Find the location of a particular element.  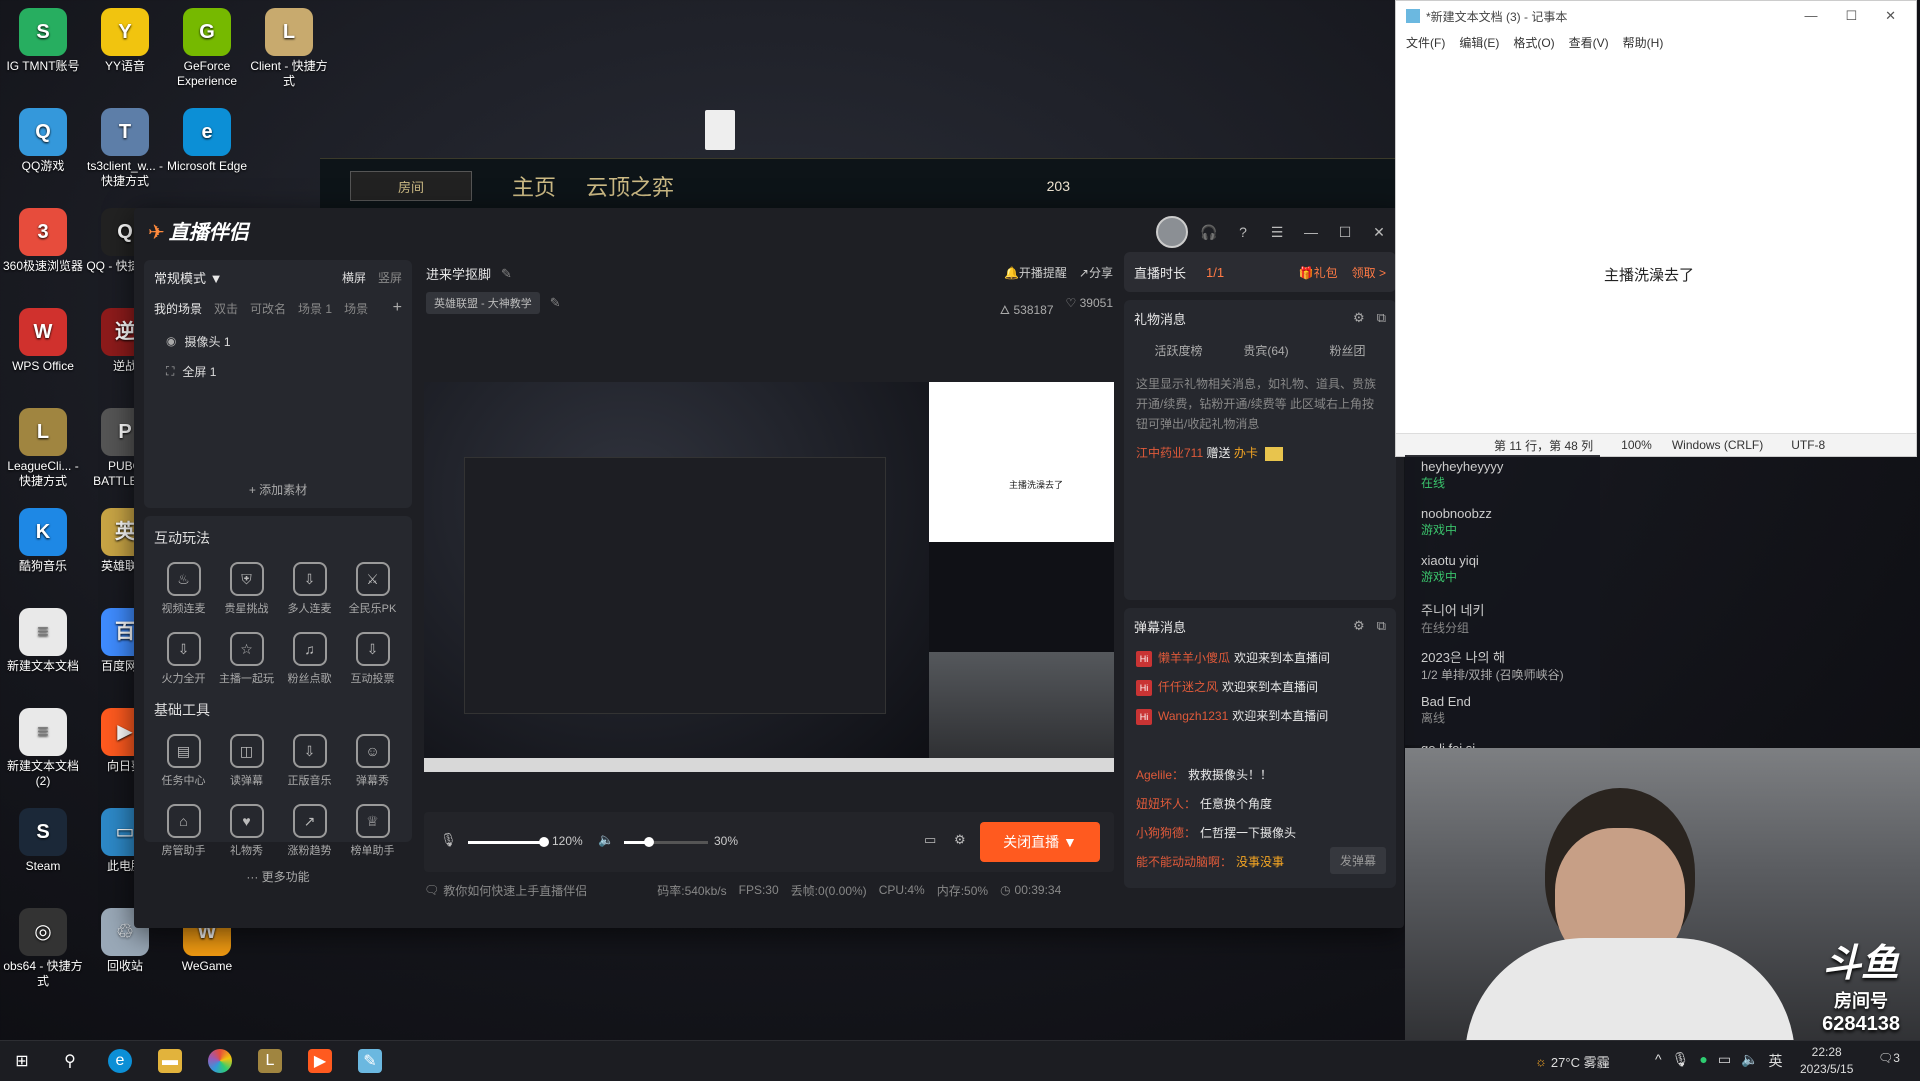

desktop-icon: W WPS Office is located at coordinates (43, 341).